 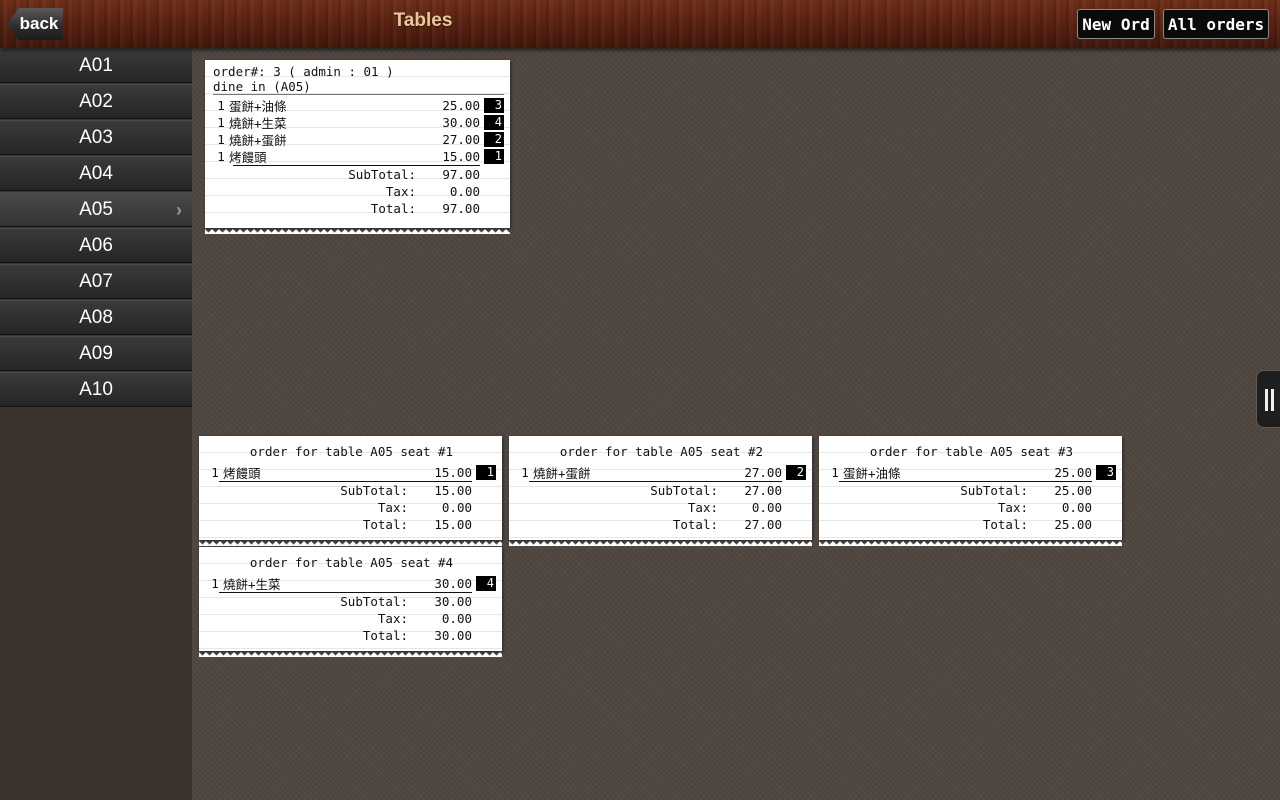 I want to click on table-item-a07: A07, so click(x=96, y=281).